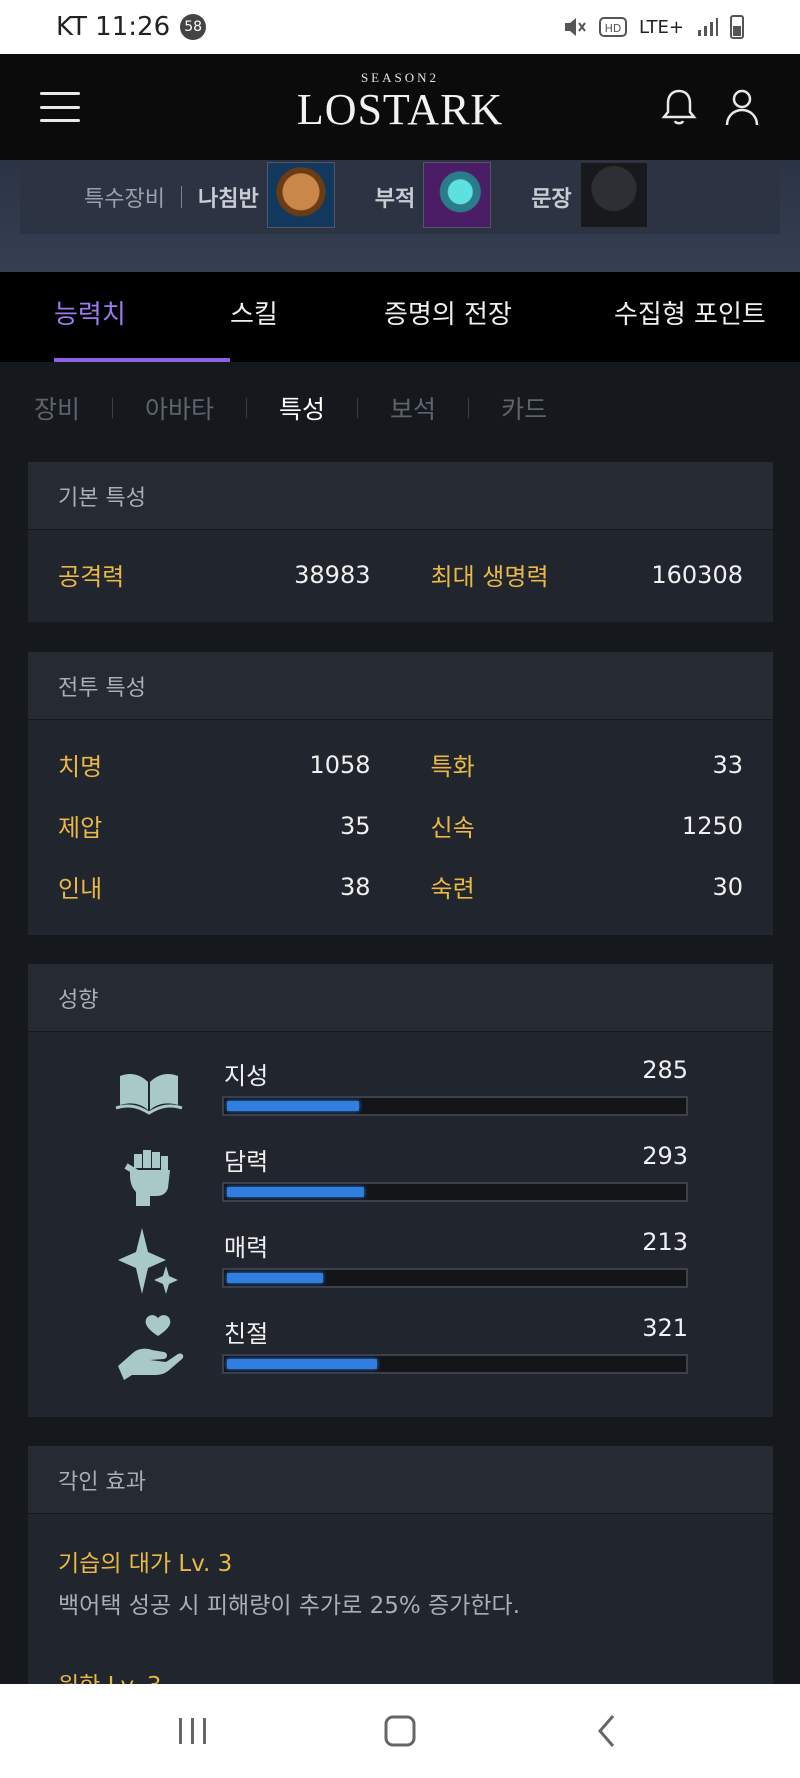 This screenshot has height=1778, width=800. What do you see at coordinates (142, 317) in the screenshot?
I see `tab-stats: 능력치` at bounding box center [142, 317].